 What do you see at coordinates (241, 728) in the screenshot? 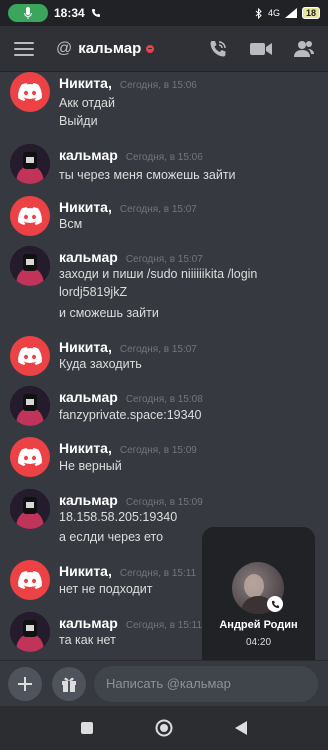
I see `back-icon` at bounding box center [241, 728].